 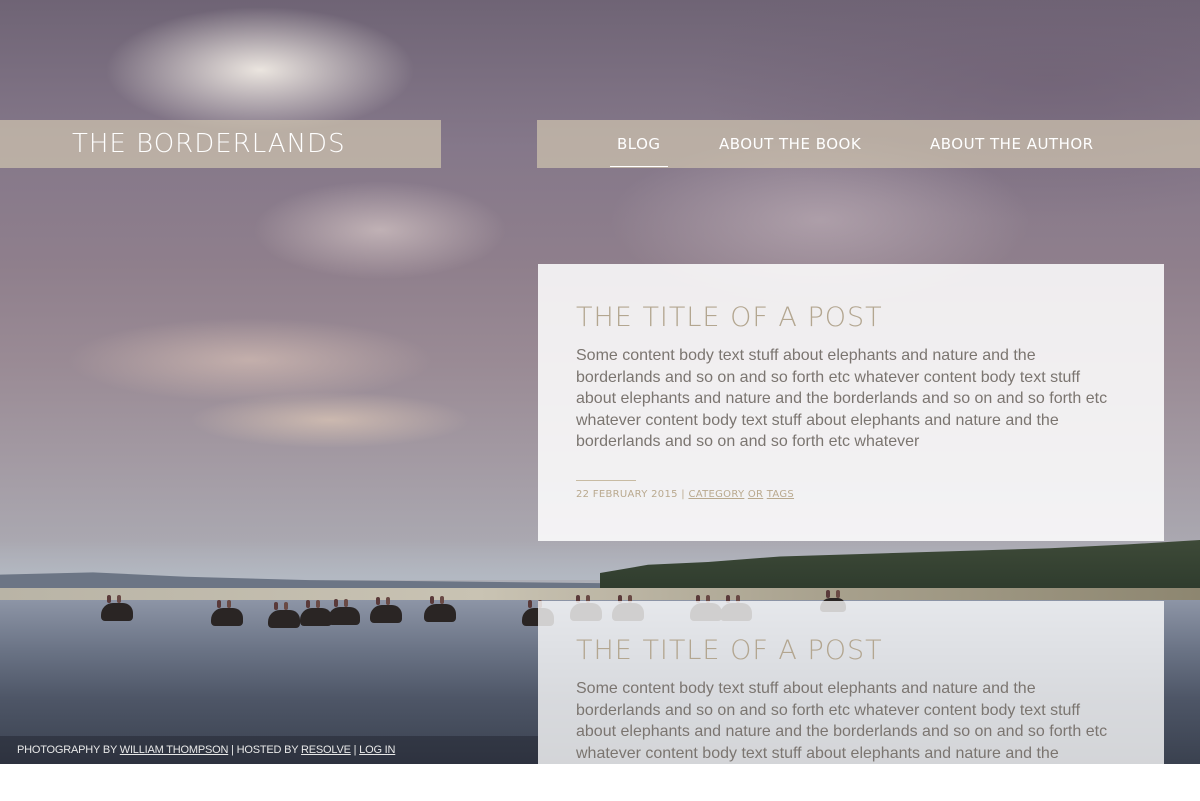 I want to click on nav-link-about-the-author: ABOUT THE AUTHOR, so click(x=1012, y=143).